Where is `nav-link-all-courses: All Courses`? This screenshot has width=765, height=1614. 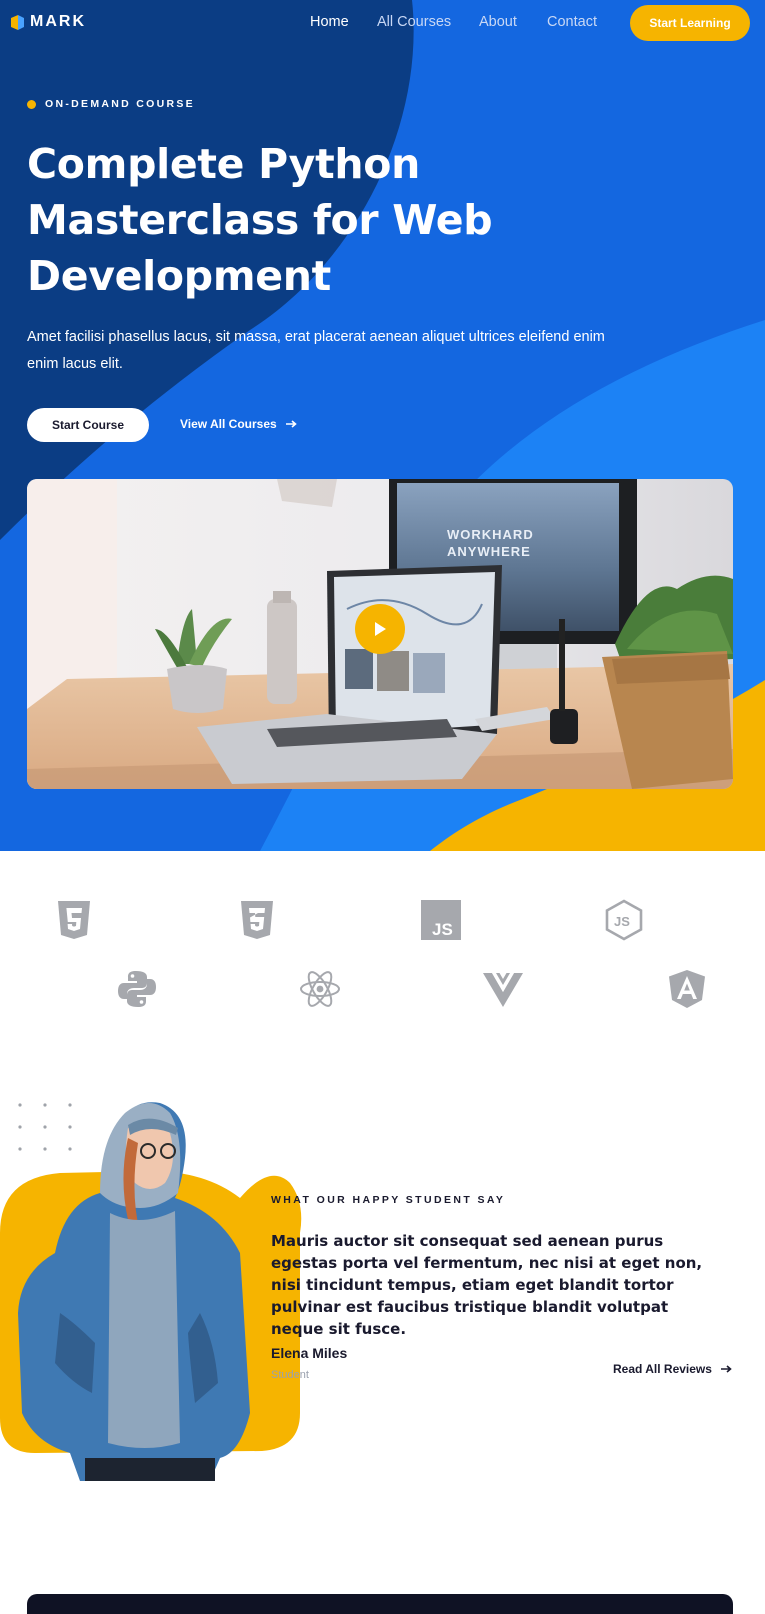 nav-link-all-courses: All Courses is located at coordinates (414, 22).